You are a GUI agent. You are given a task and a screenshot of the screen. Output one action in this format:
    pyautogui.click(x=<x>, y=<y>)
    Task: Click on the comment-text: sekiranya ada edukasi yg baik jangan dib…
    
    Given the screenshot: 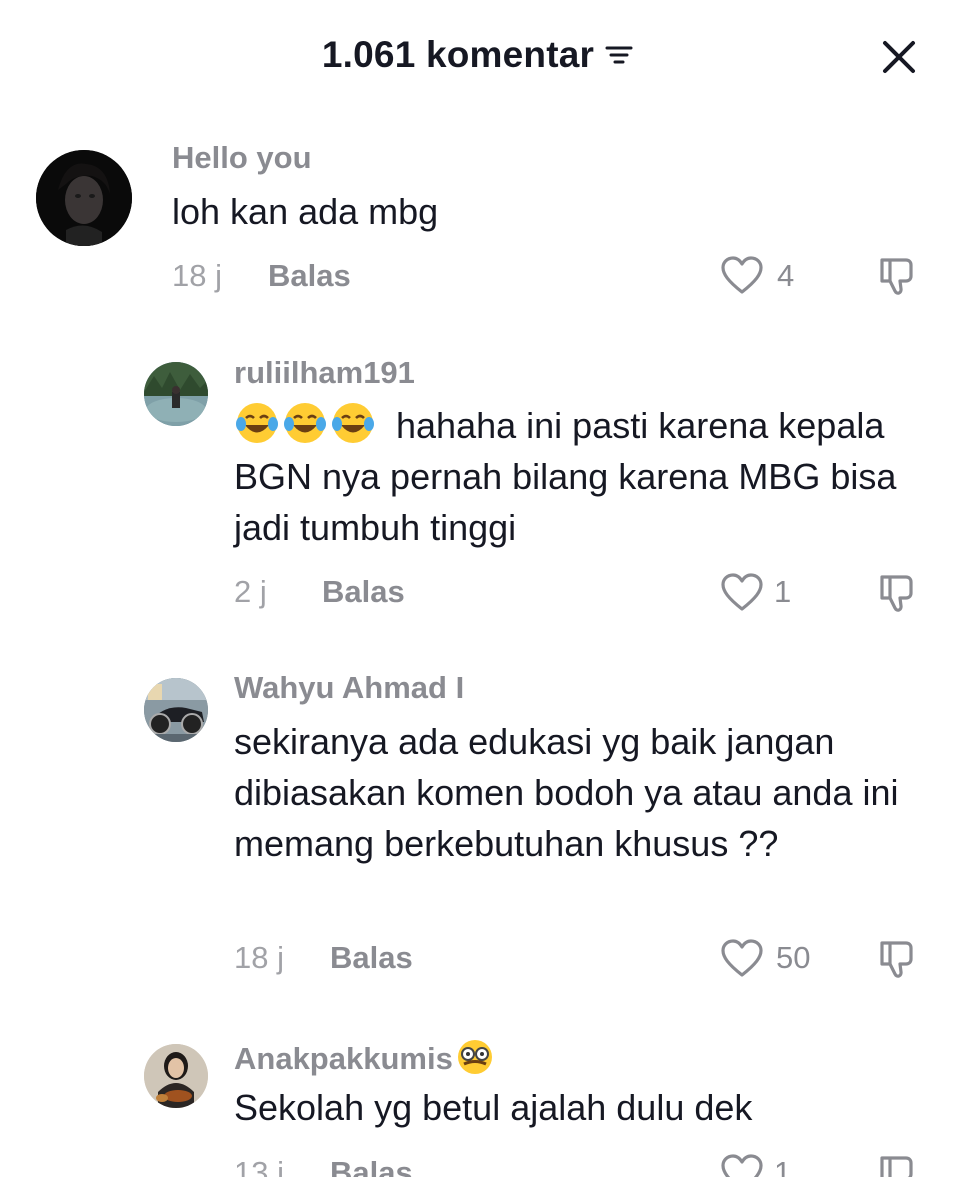 What is the action you would take?
    pyautogui.click(x=566, y=792)
    